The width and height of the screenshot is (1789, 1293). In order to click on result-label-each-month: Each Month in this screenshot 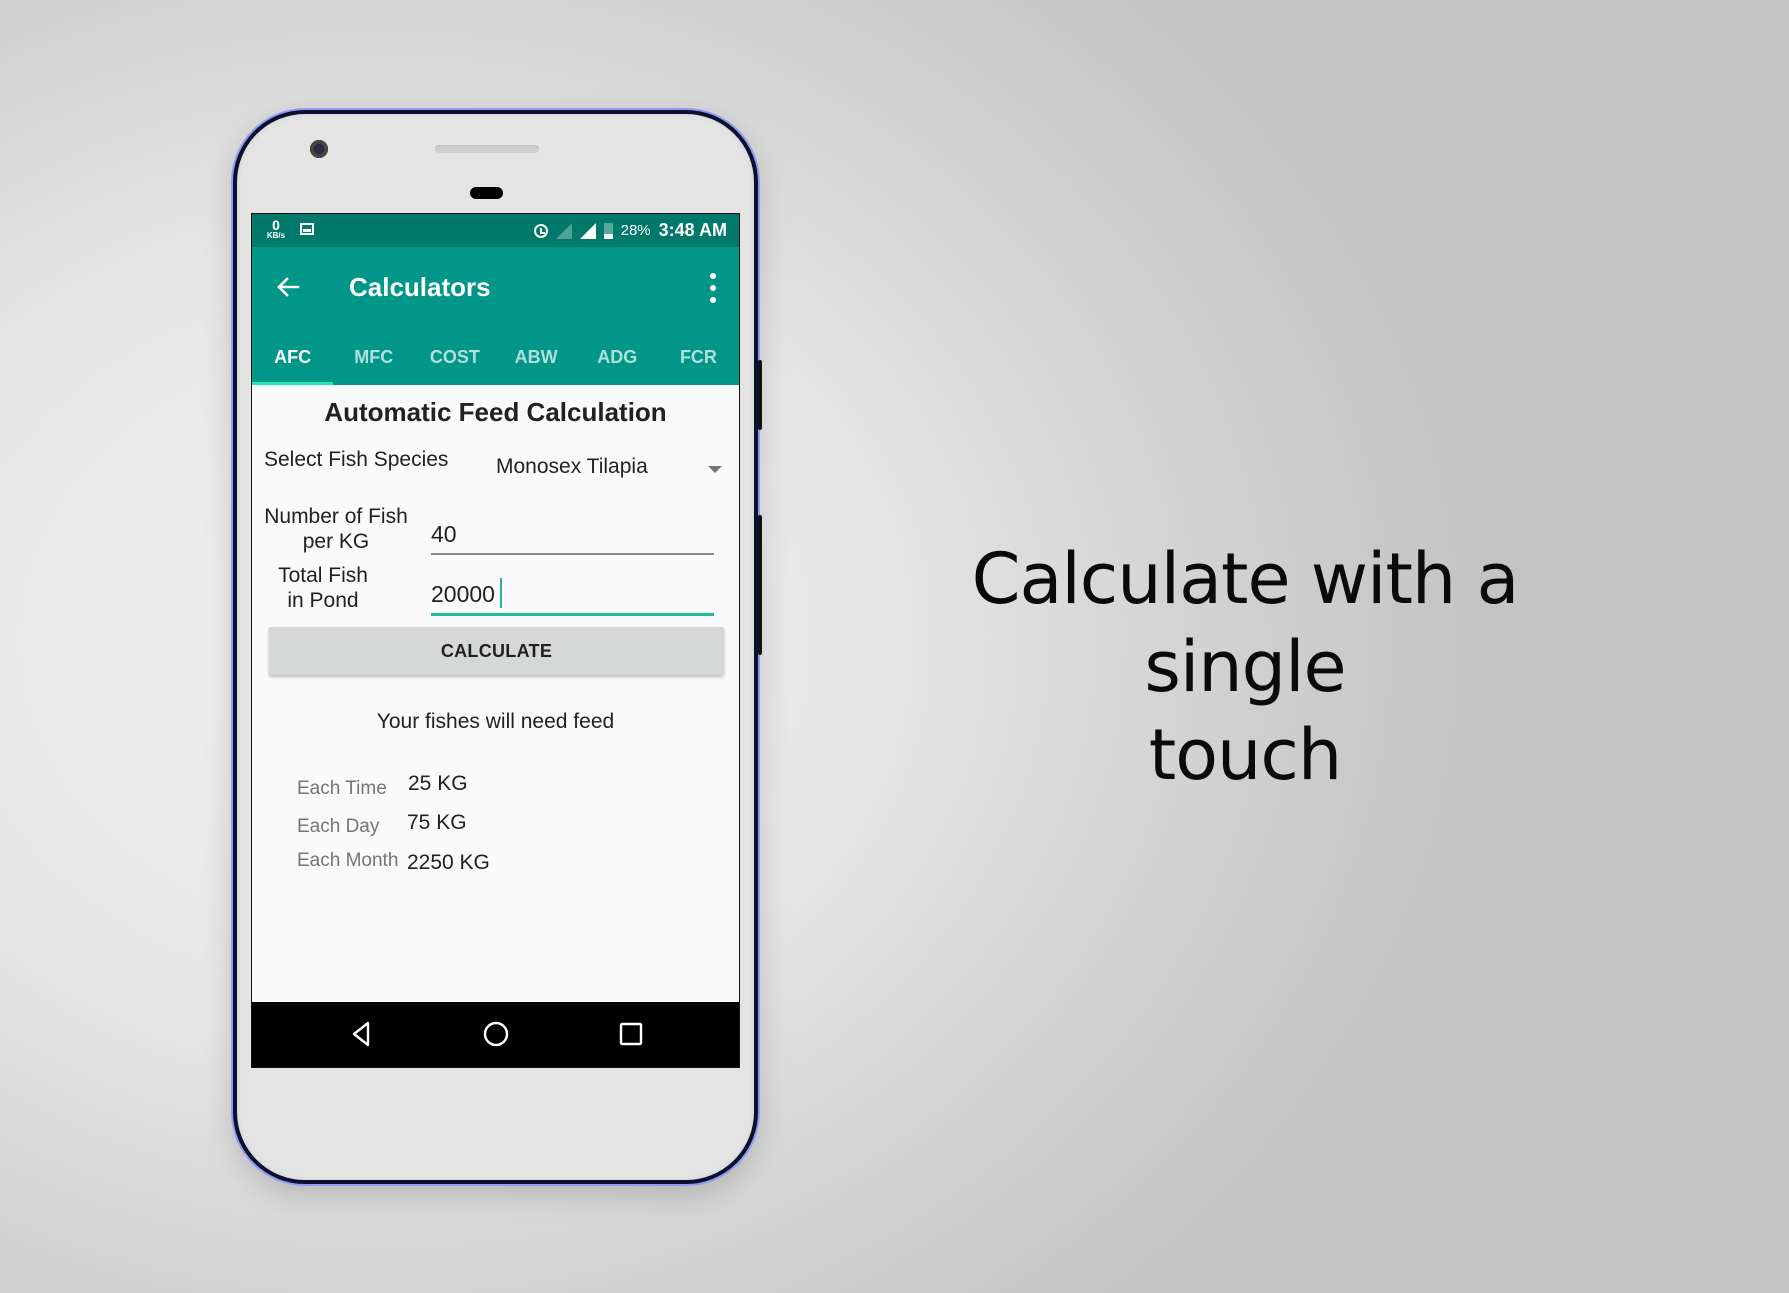, I will do `click(348, 860)`.